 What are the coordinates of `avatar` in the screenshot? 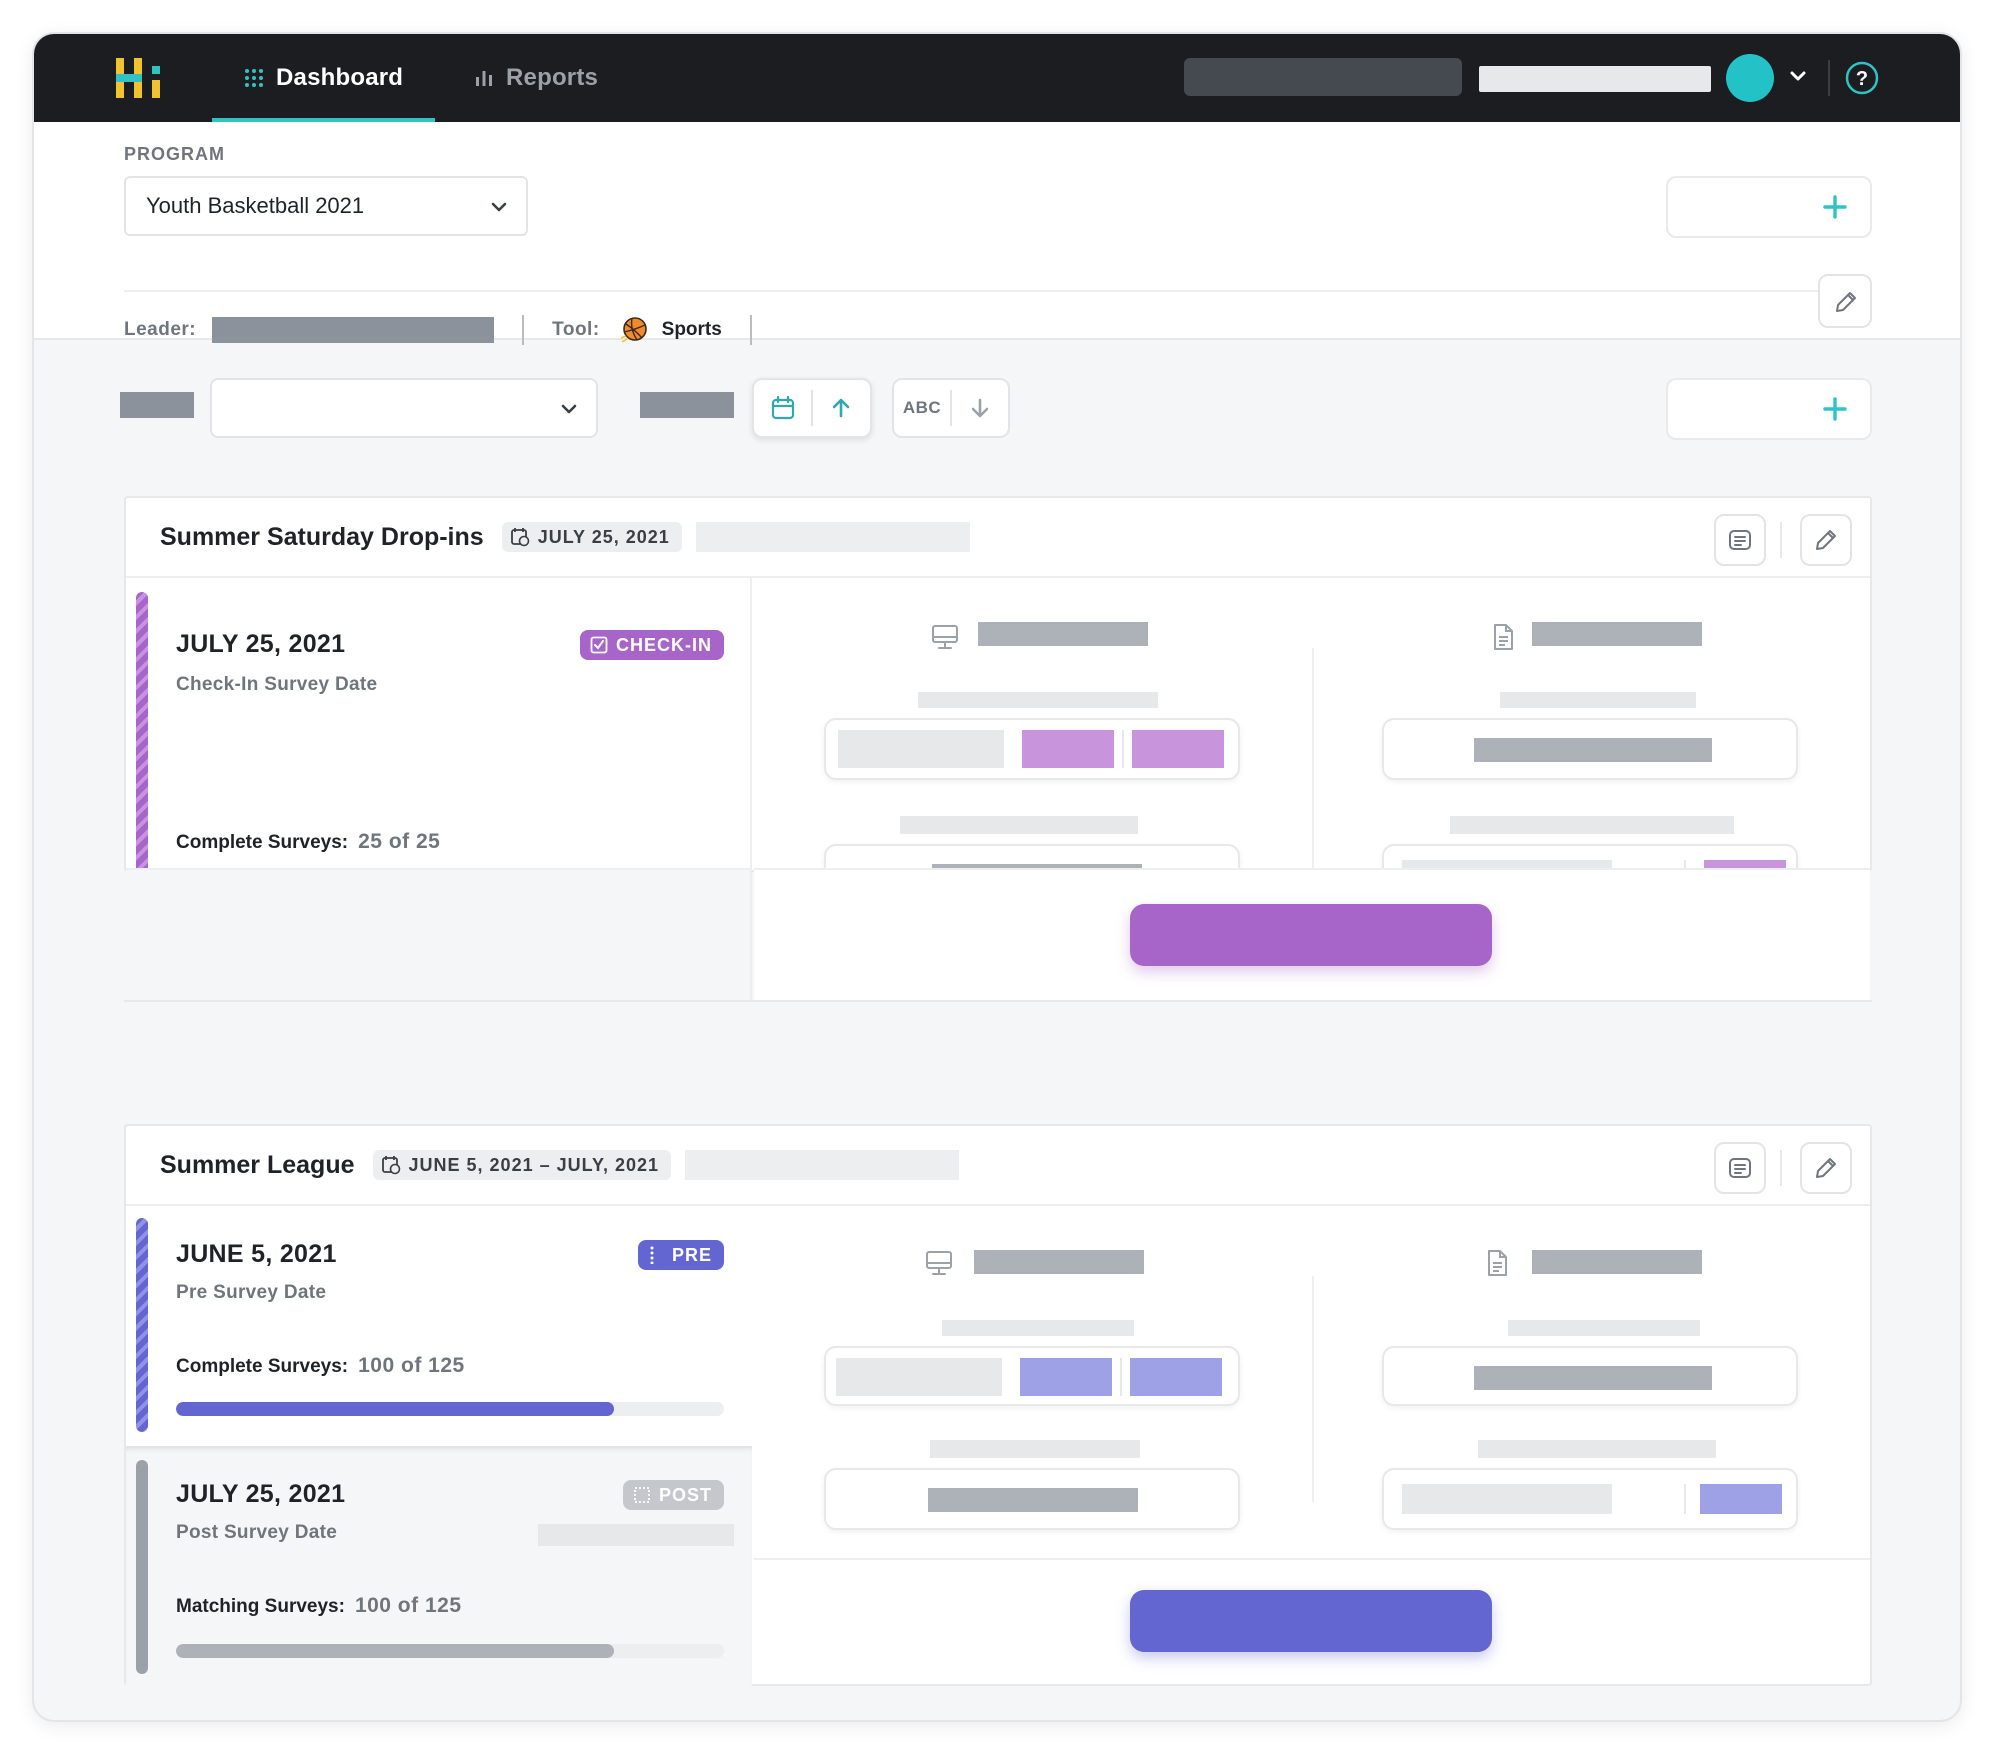 It's located at (1750, 78).